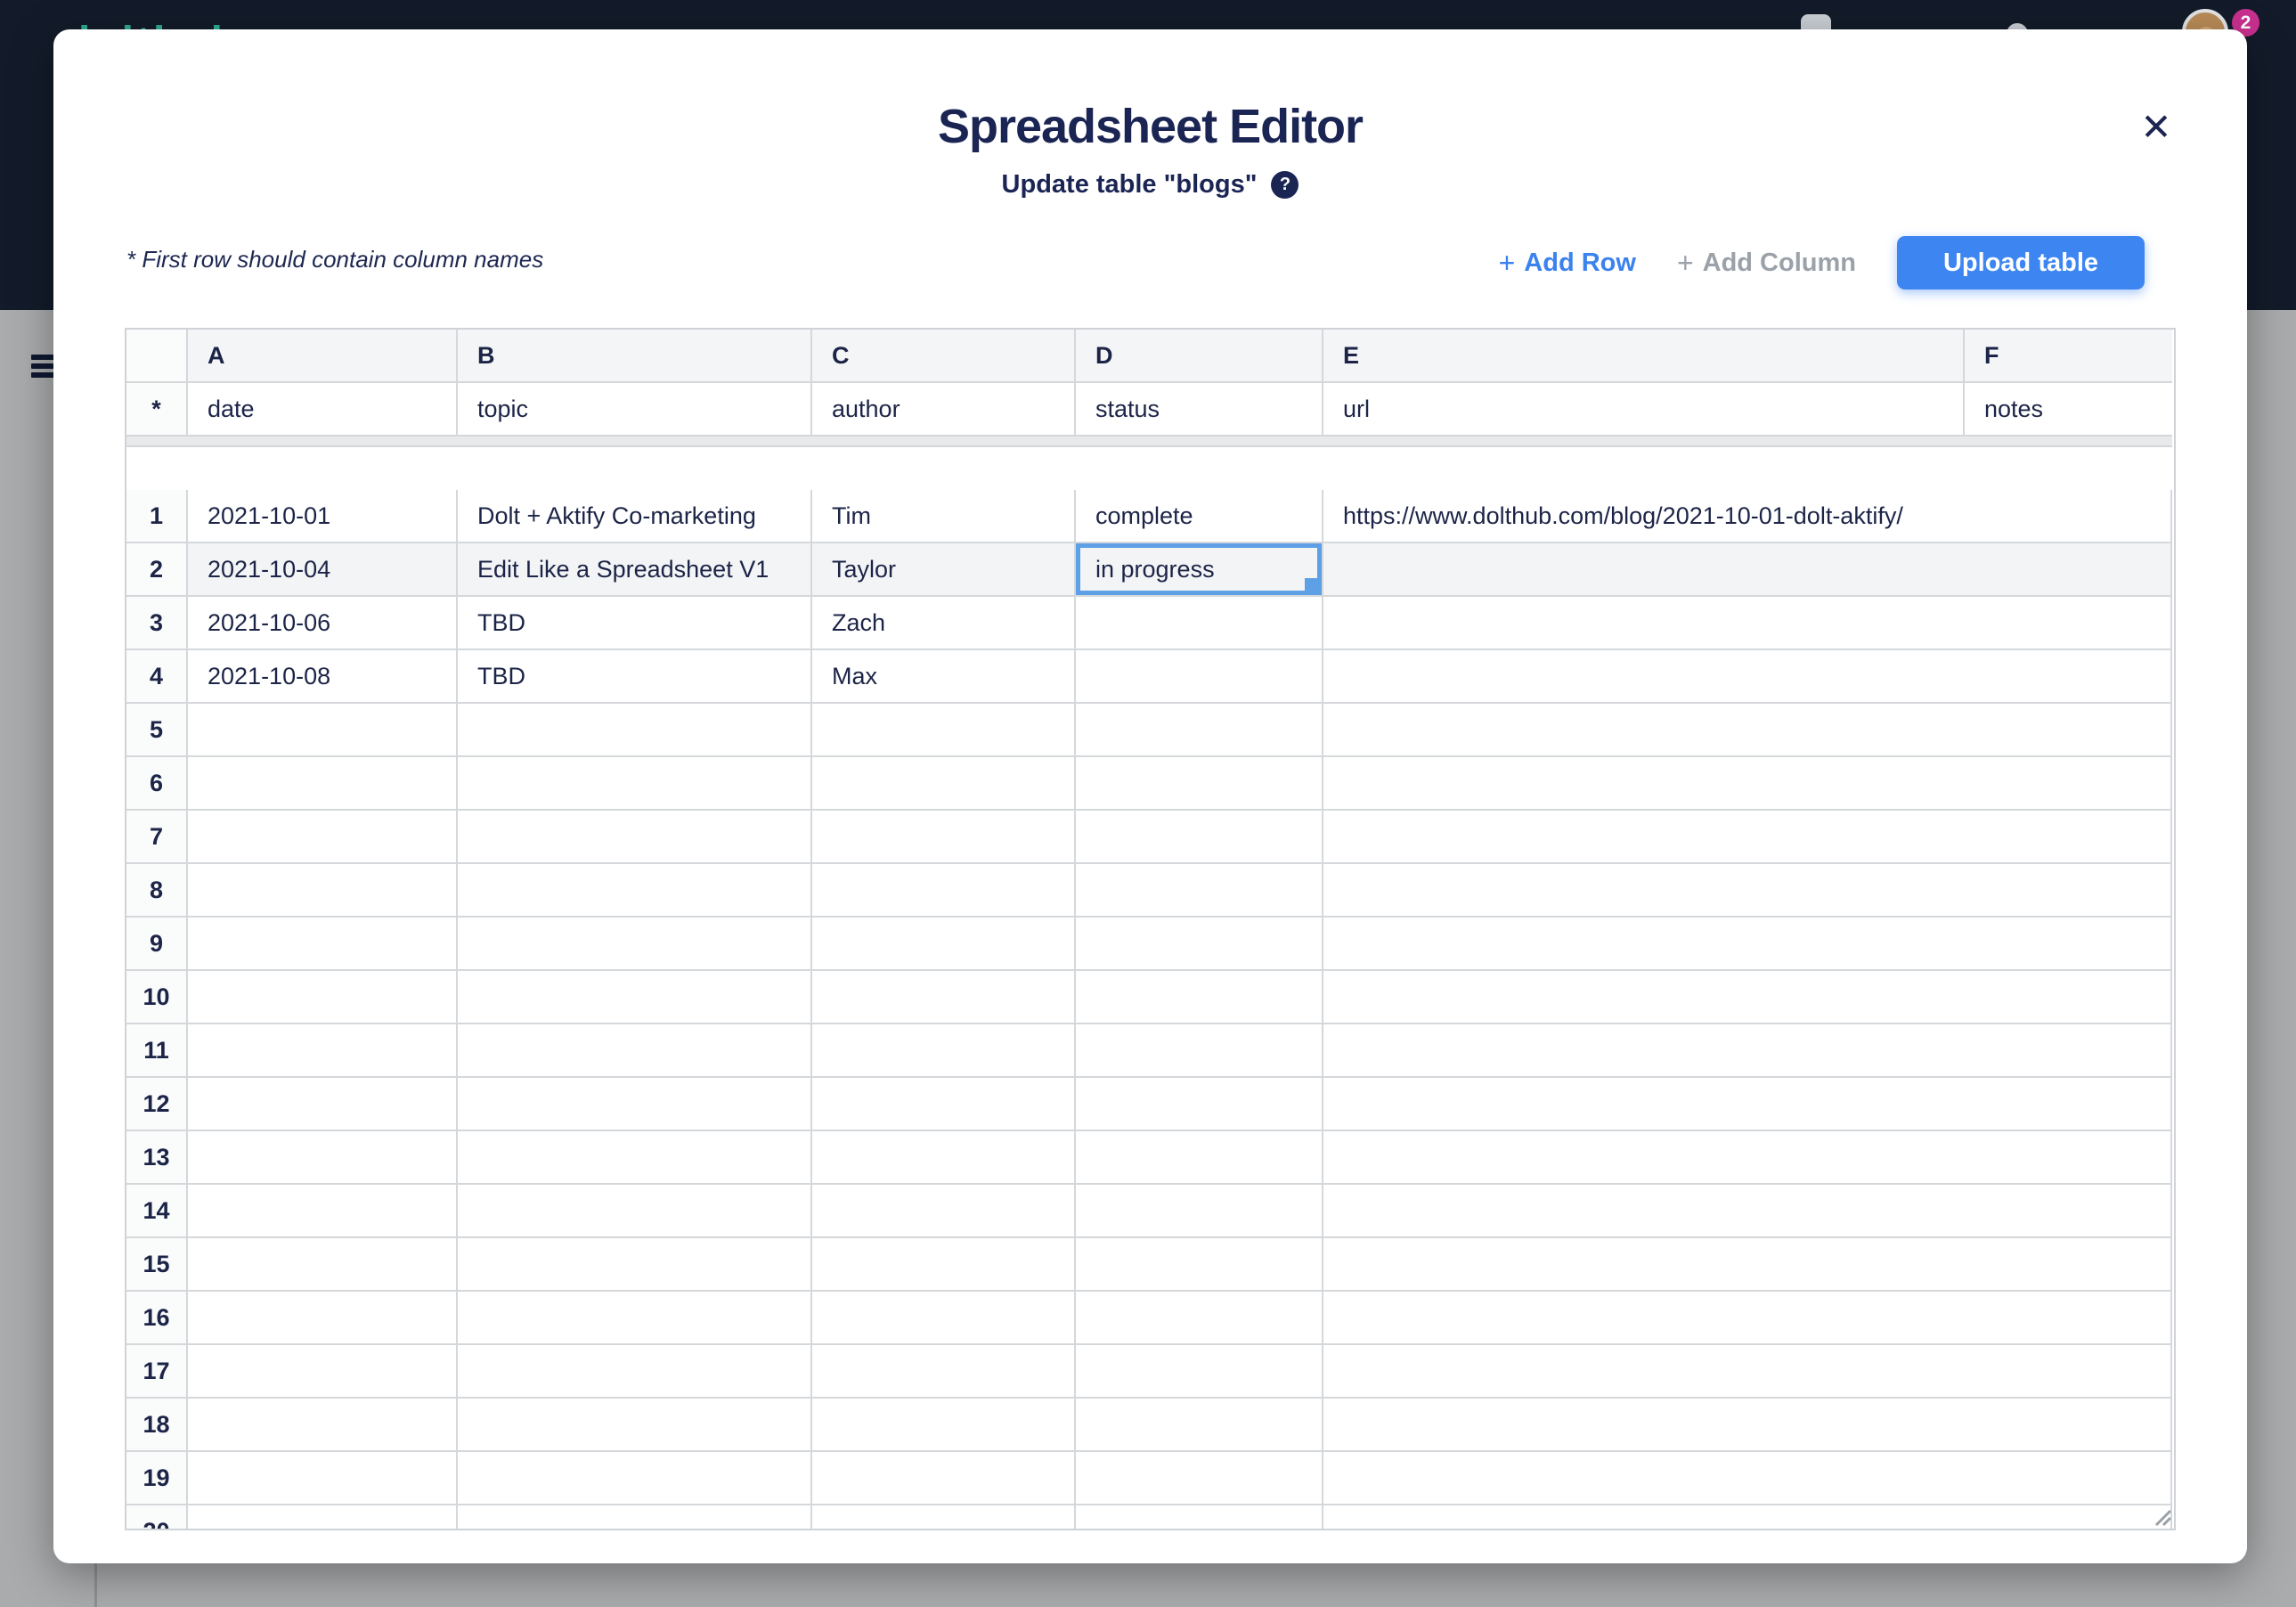 Image resolution: width=2296 pixels, height=1607 pixels. Describe the element at coordinates (157, 570) in the screenshot. I see `row-header-2: 2` at that location.